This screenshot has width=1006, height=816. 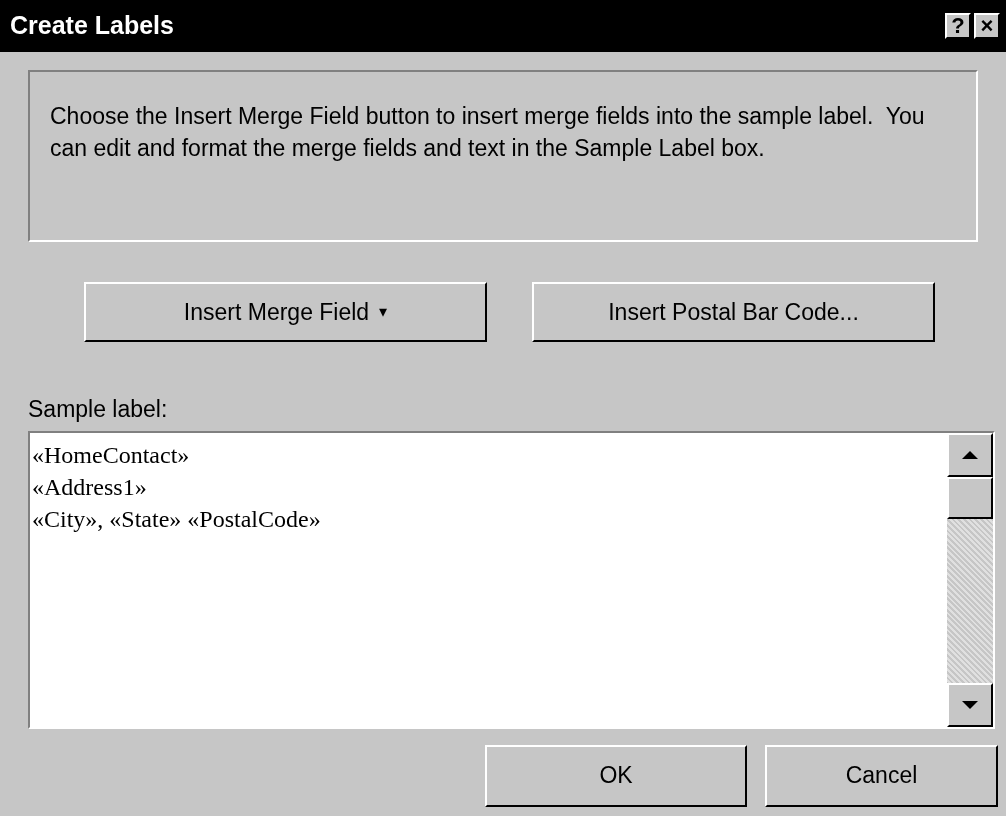 What do you see at coordinates (176, 519) in the screenshot?
I see `label-line: «City», «State» «PostalCode»` at bounding box center [176, 519].